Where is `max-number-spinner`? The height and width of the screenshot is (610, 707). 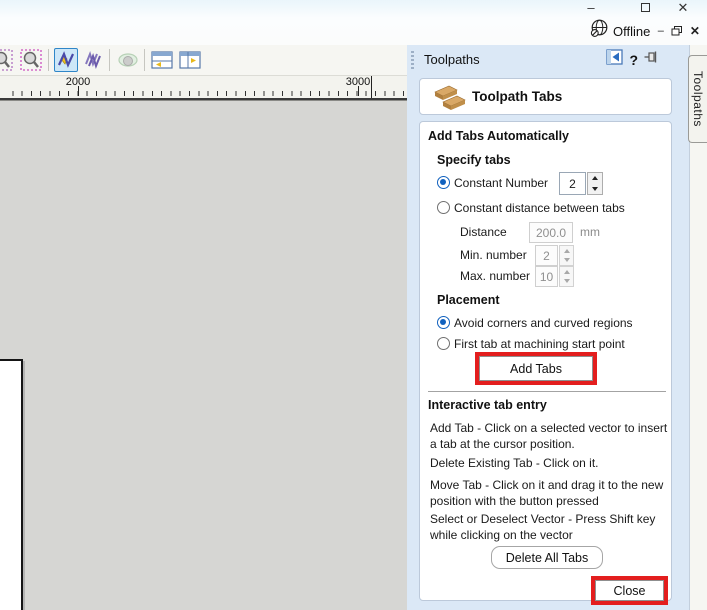
max-number-spinner is located at coordinates (566, 276).